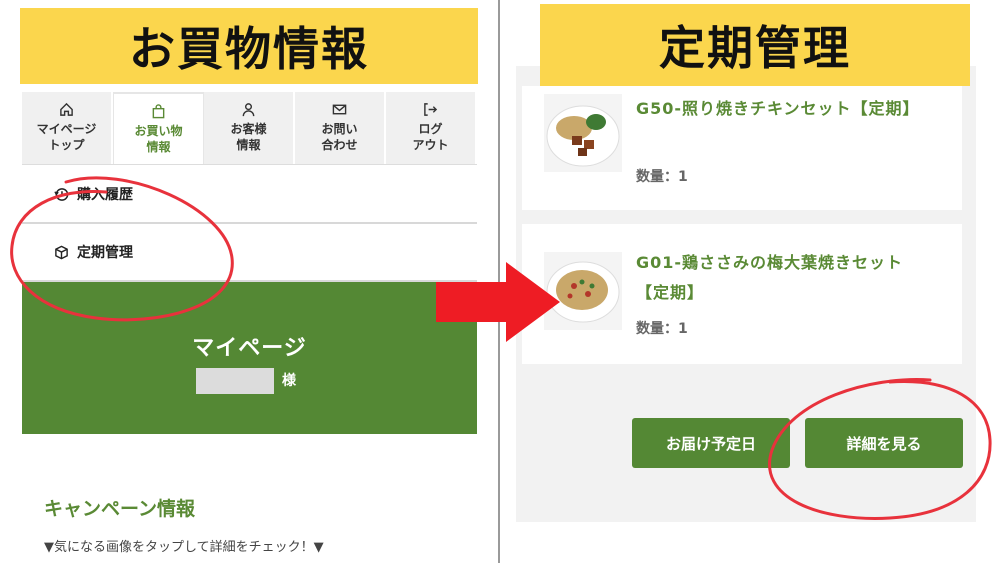  I want to click on username-redacted, so click(235, 381).